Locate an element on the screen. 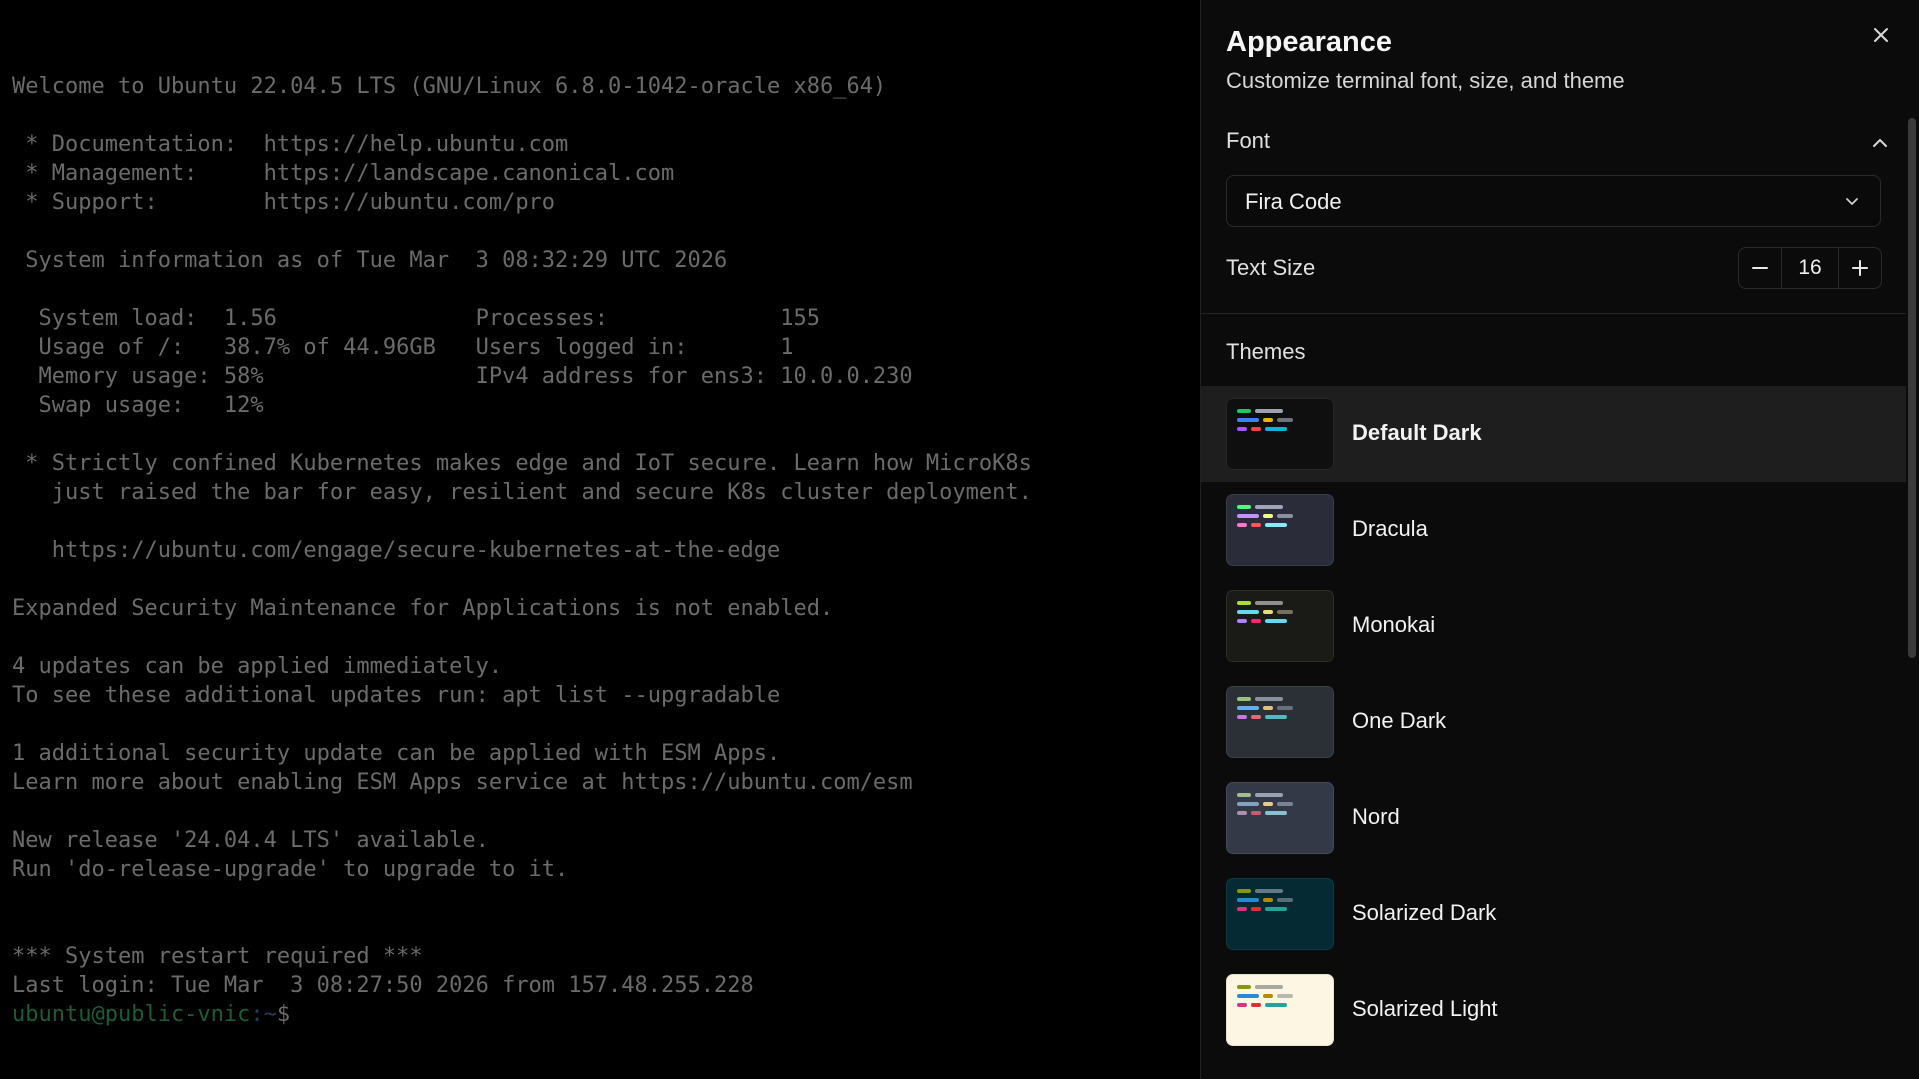 The height and width of the screenshot is (1079, 1919). close-icon is located at coordinates (1881, 35).